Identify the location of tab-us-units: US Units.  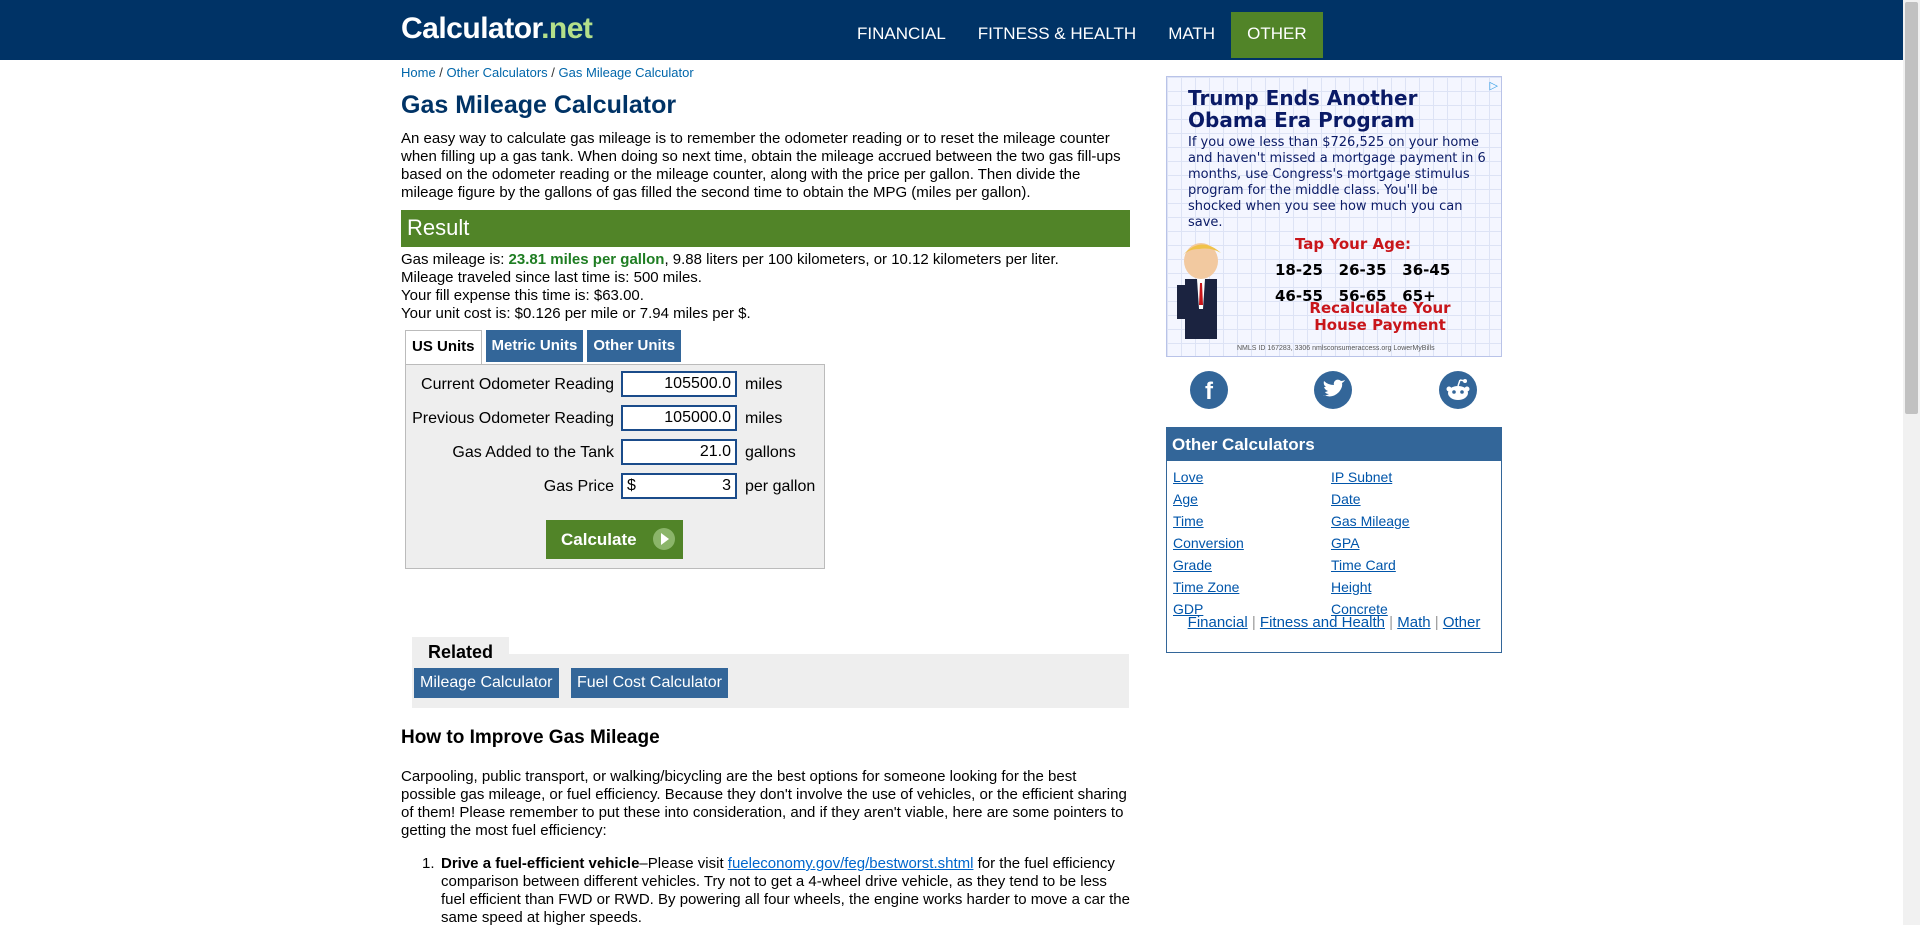
(443, 347).